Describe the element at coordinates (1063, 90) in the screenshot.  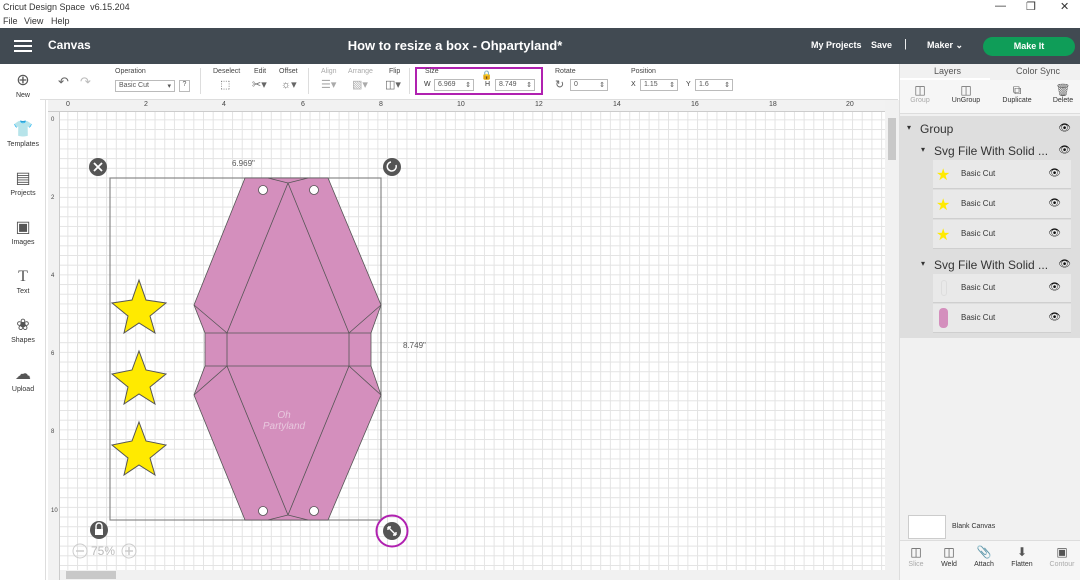
I see `trash-icon: 🗑` at that location.